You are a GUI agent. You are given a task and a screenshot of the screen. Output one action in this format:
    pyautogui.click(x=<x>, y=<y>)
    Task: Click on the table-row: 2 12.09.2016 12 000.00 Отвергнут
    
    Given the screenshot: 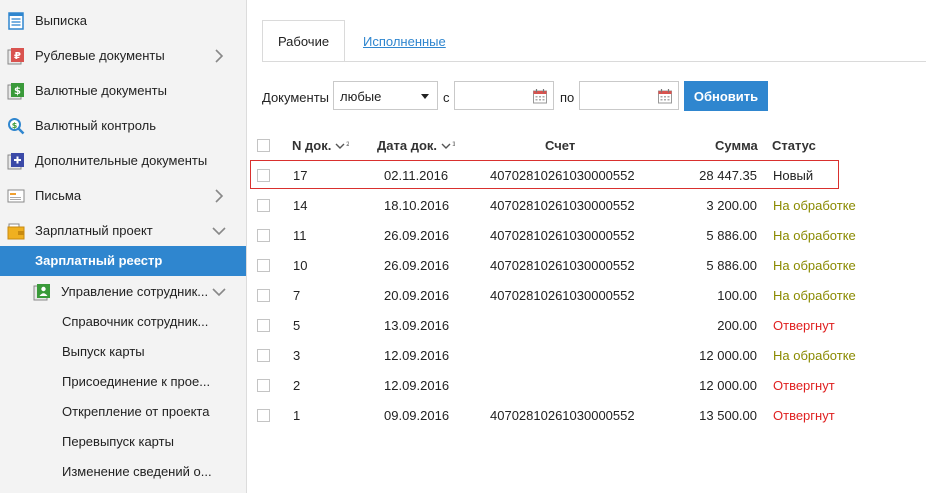 What is the action you would take?
    pyautogui.click(x=588, y=385)
    